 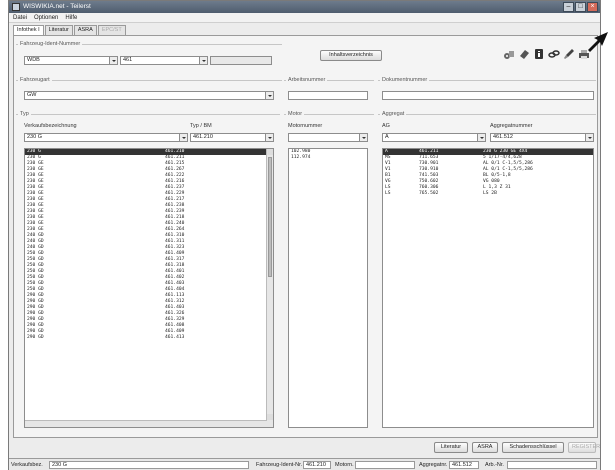 I want to click on tab-bar: Infothek I Literatur ASRA EPC/ST, so click(x=69, y=30).